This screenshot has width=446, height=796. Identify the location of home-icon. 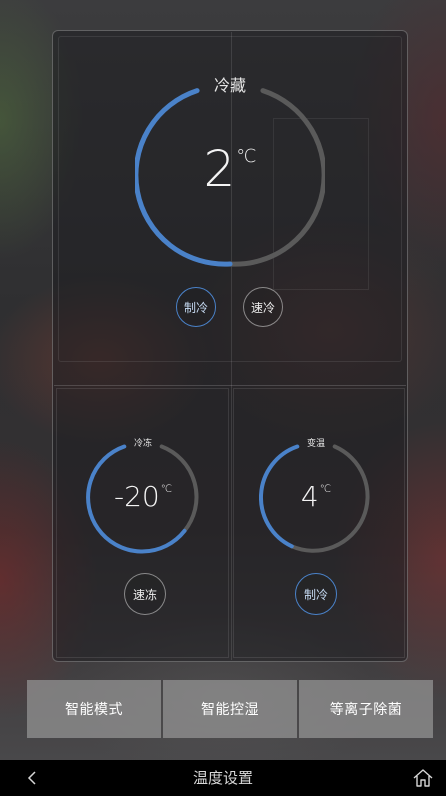
(423, 778).